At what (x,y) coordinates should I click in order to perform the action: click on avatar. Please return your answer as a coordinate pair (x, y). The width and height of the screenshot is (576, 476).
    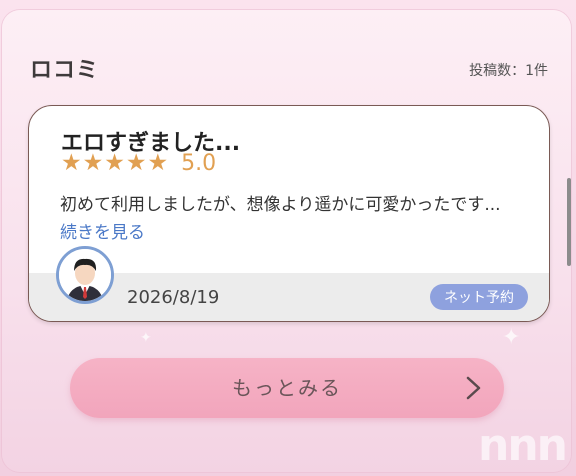
    Looking at the image, I should click on (85, 275).